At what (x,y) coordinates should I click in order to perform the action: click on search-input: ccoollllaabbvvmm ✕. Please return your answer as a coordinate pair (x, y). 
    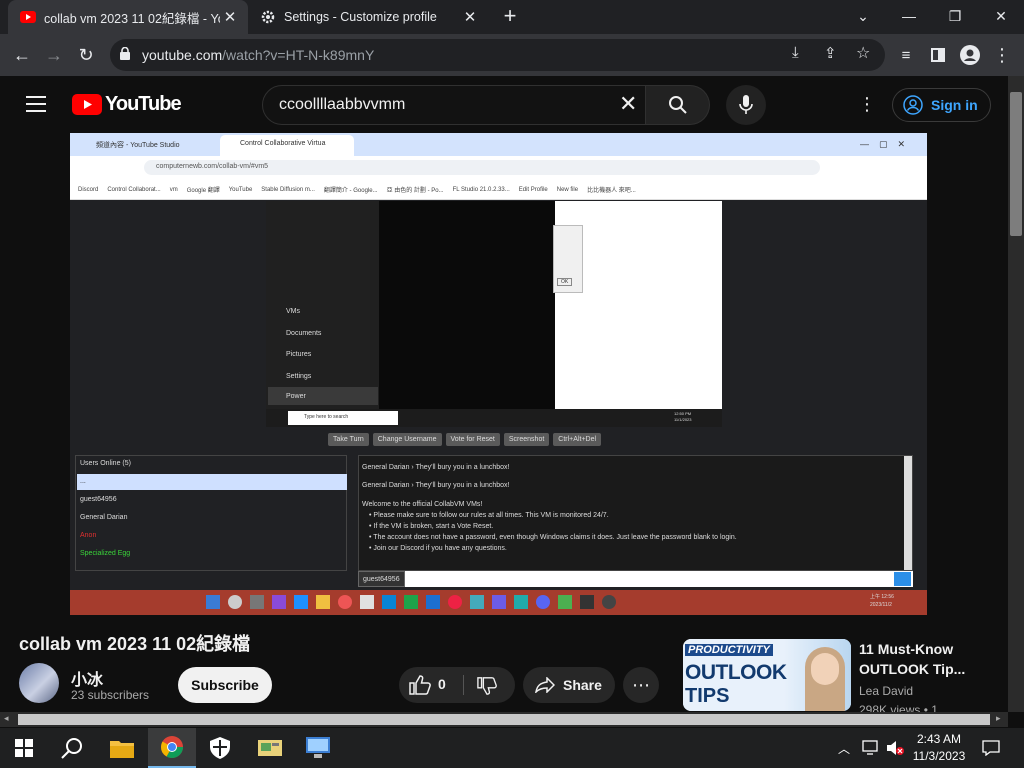
    Looking at the image, I should click on (454, 105).